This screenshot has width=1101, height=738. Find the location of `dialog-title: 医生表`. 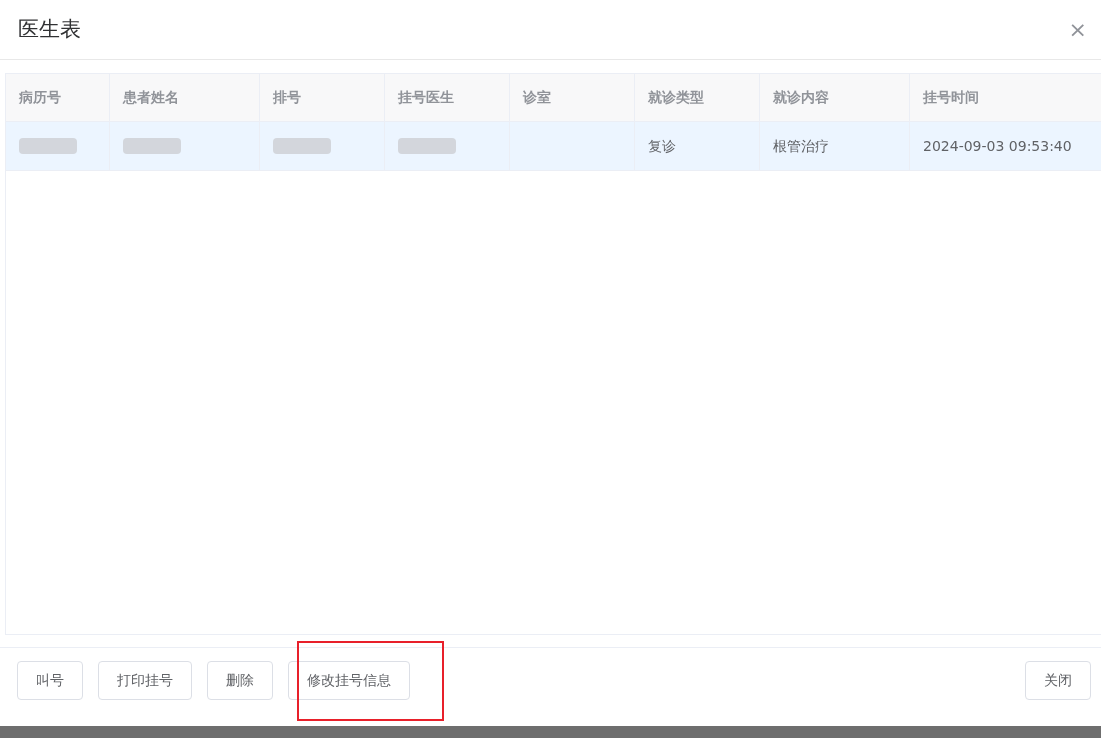

dialog-title: 医生表 is located at coordinates (49, 29).